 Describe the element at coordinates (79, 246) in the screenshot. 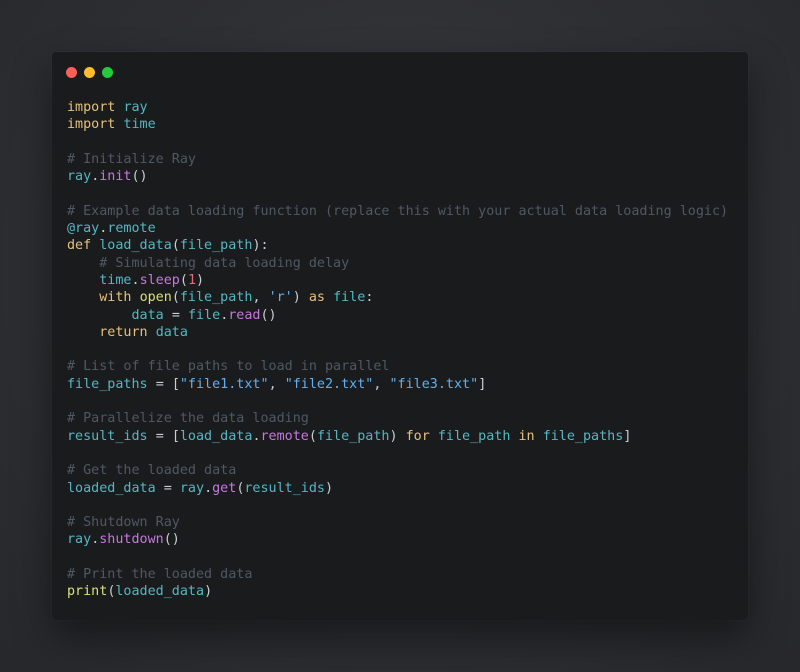

I see `code-token: def` at that location.